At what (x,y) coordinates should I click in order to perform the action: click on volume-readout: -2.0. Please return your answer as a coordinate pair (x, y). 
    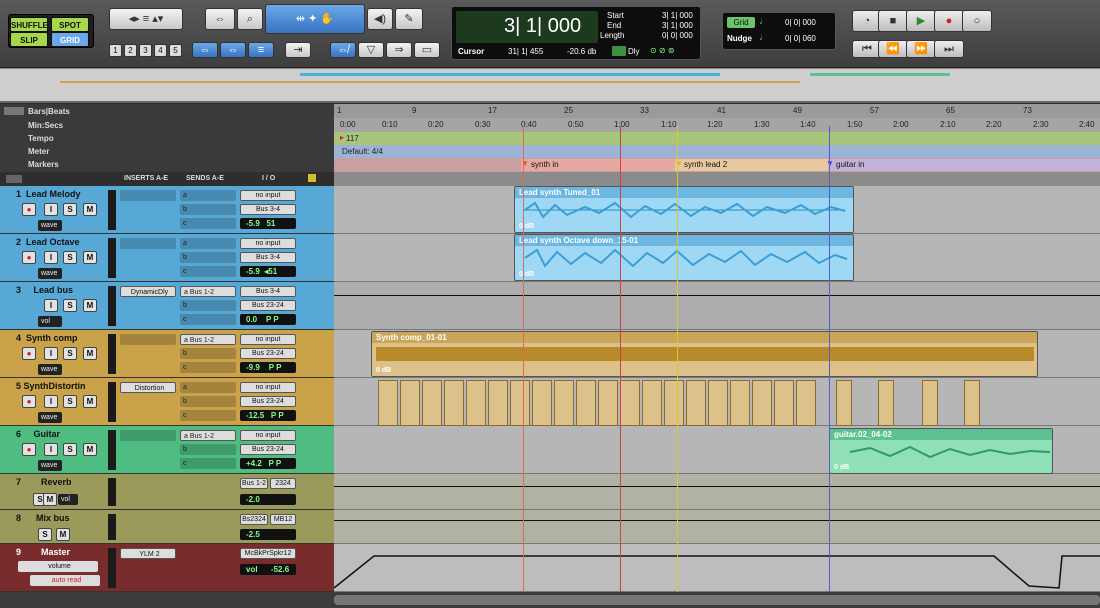
    Looking at the image, I should click on (268, 499).